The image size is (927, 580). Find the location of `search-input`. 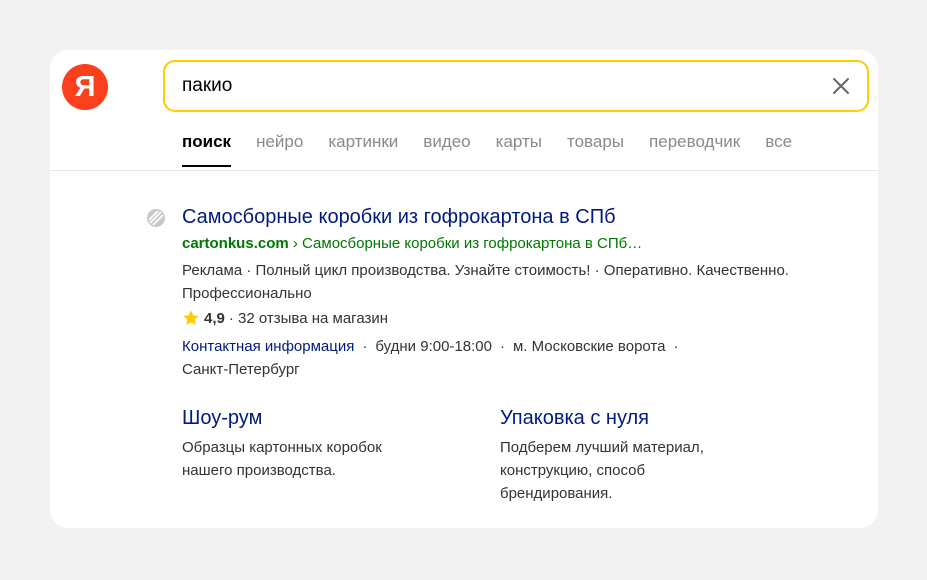

search-input is located at coordinates (504, 86).